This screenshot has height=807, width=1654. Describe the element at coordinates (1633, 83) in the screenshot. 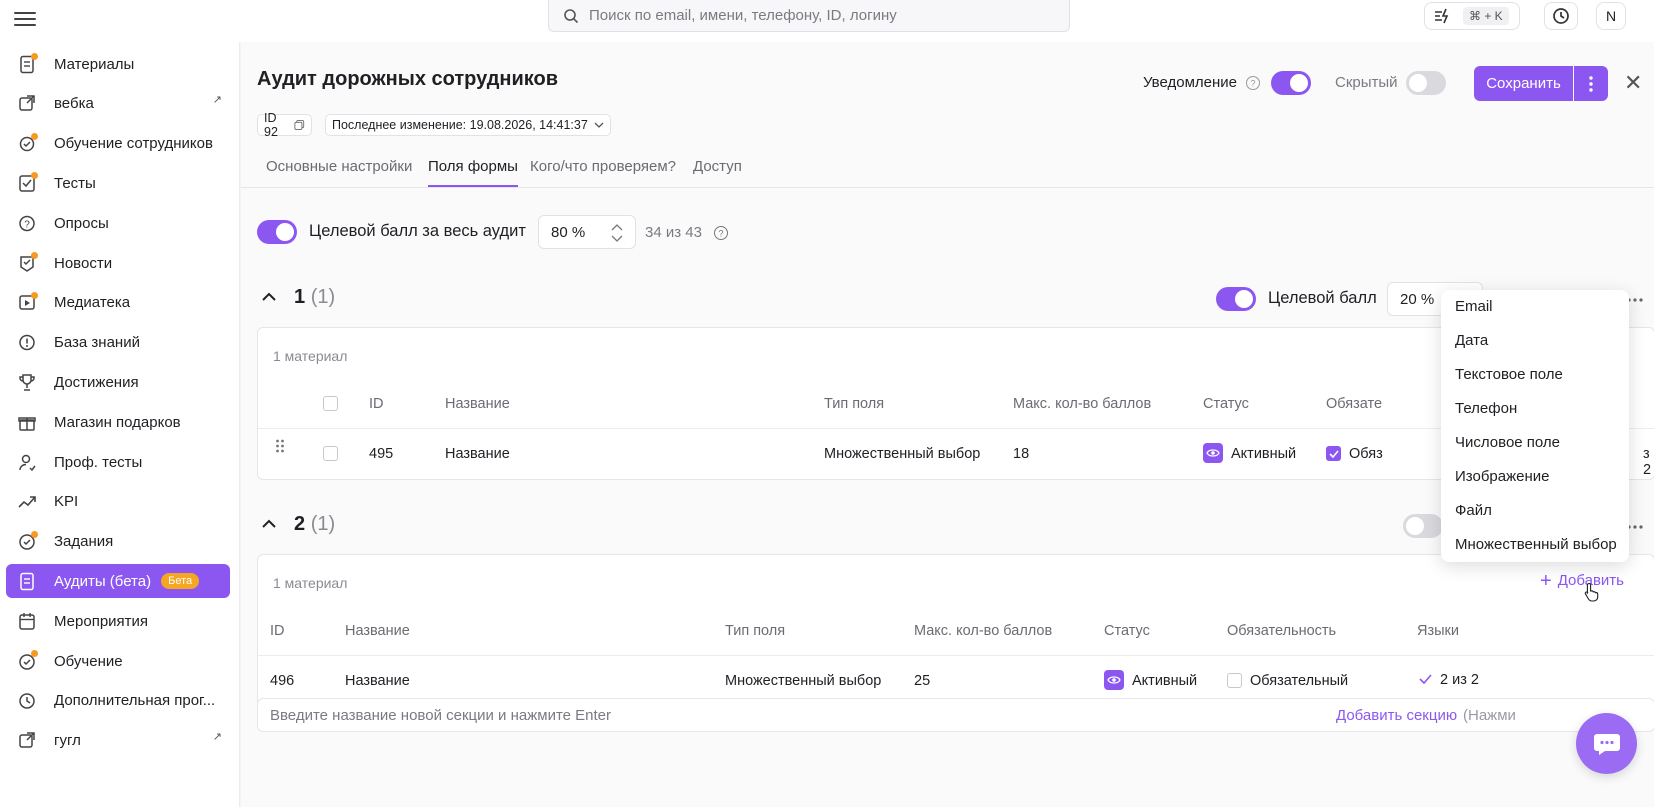

I see `close-icon: ✕` at that location.